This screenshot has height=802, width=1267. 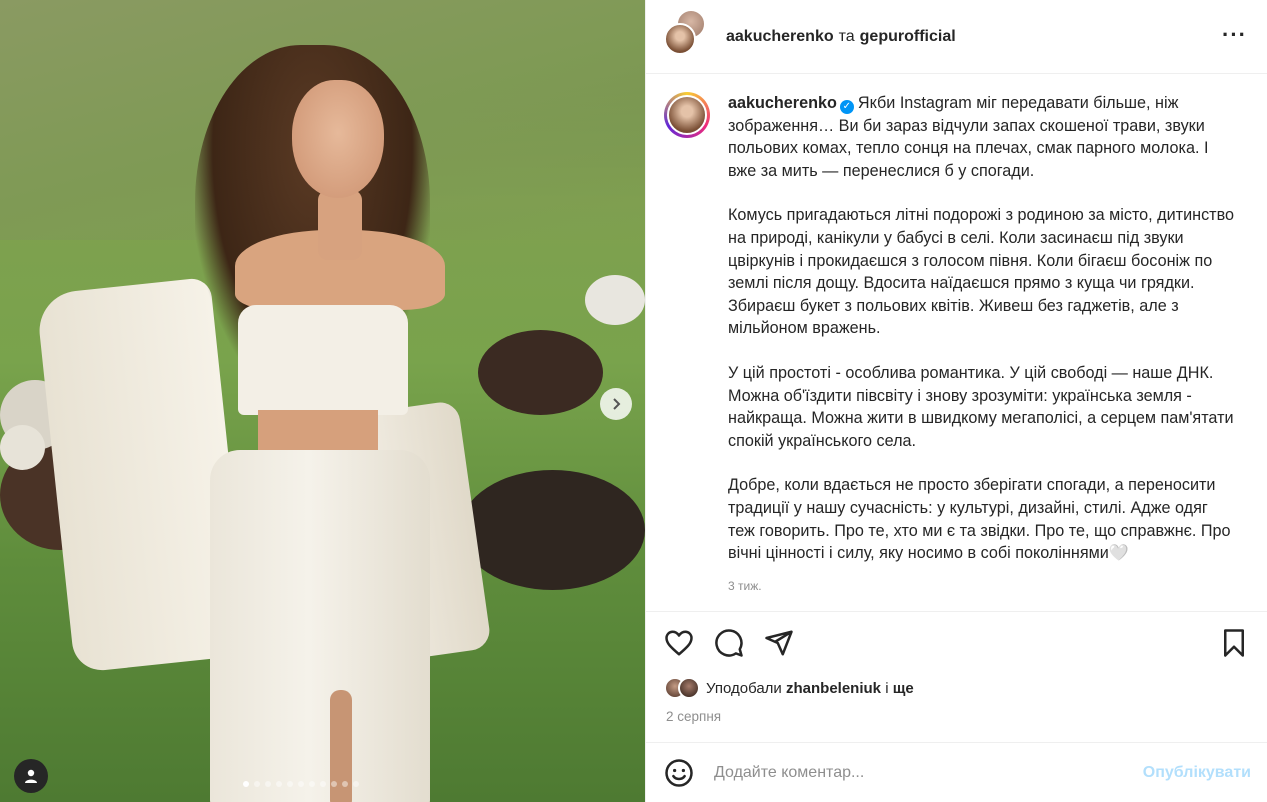 I want to click on likes-summary: Уподобали zhanbeleniuk і ще, so click(x=789, y=688).